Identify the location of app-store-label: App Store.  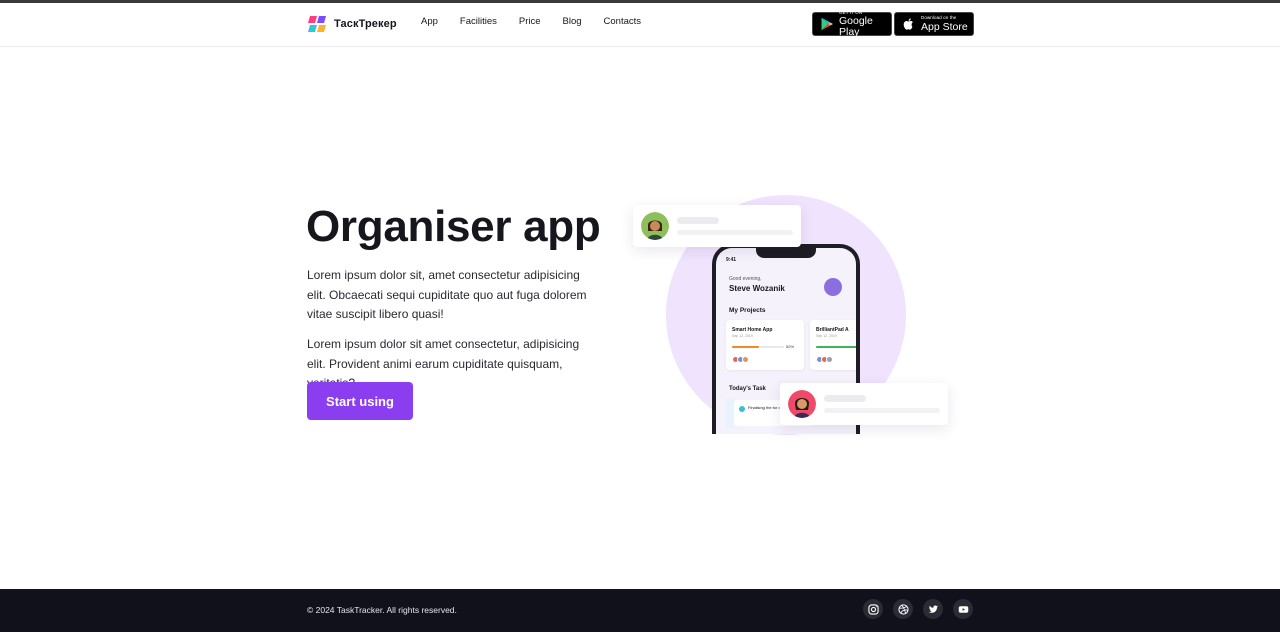
(944, 26).